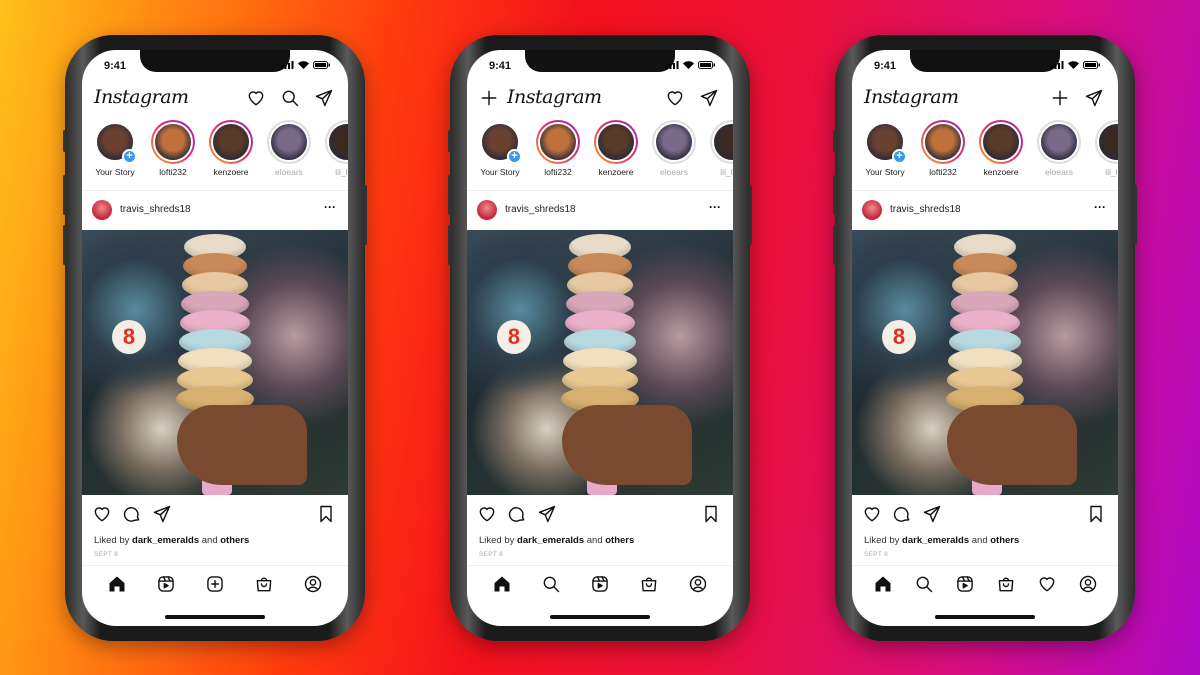  What do you see at coordinates (215, 584) in the screenshot?
I see `add-icon` at bounding box center [215, 584].